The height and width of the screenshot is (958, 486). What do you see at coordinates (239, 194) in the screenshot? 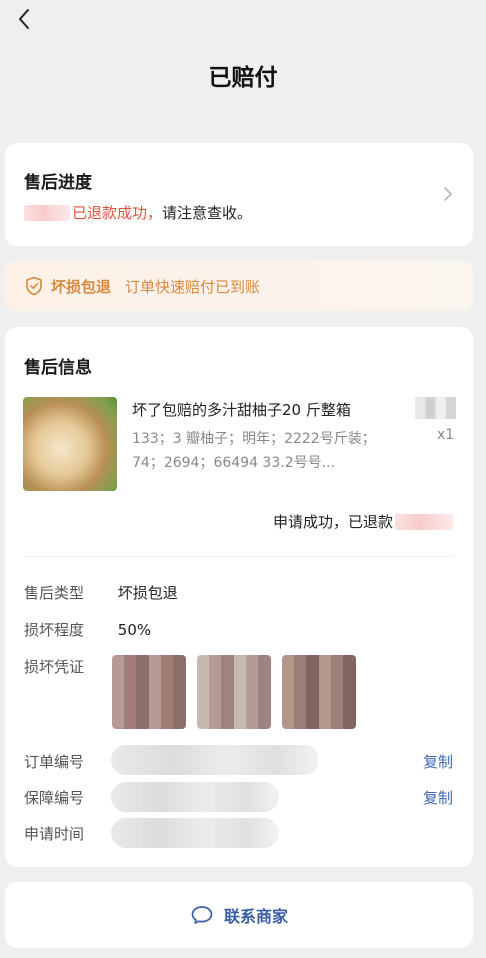
I see `progress-card: 售后进度 已退款成功， 请注意查收。` at bounding box center [239, 194].